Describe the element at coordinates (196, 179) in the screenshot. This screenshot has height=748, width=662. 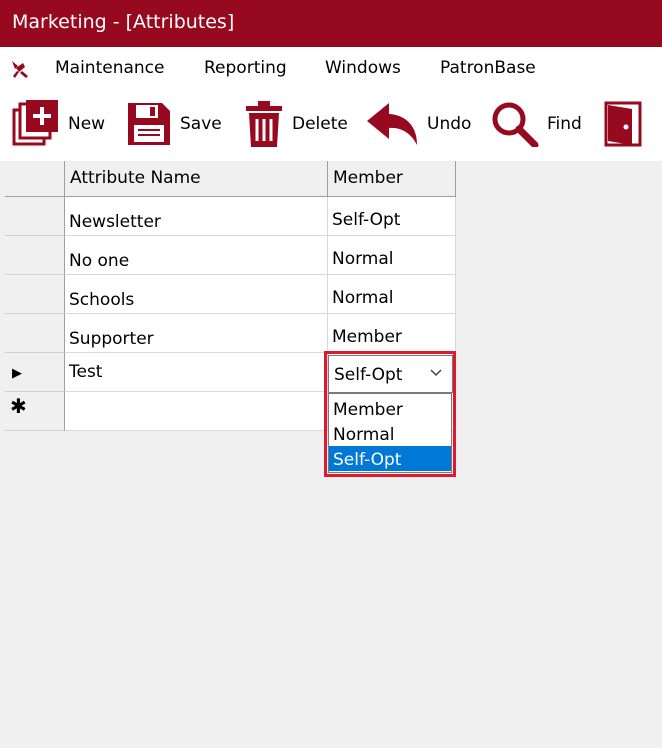
I see `column-header-attribute-name: Attribute Name` at that location.